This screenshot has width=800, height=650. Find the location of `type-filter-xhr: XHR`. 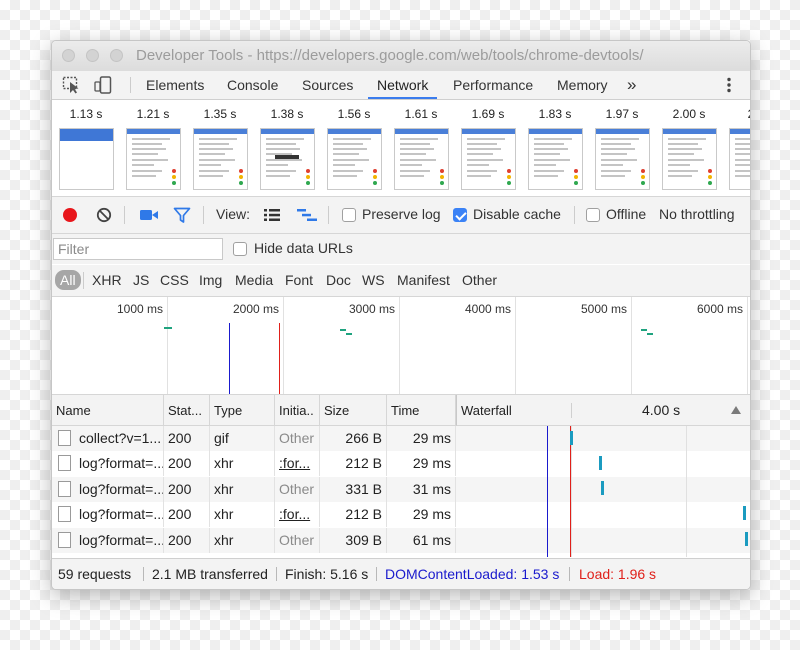

type-filter-xhr: XHR is located at coordinates (107, 280).